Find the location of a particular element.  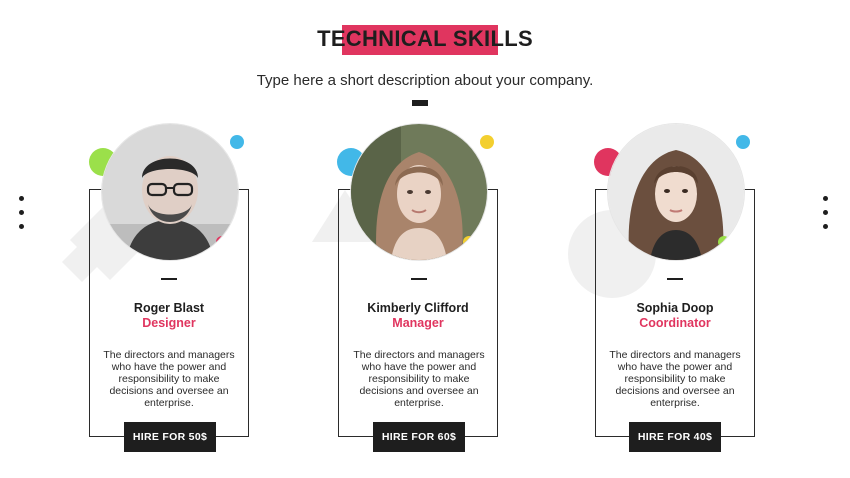

member-name: Kimberly Clifford is located at coordinates (418, 308).